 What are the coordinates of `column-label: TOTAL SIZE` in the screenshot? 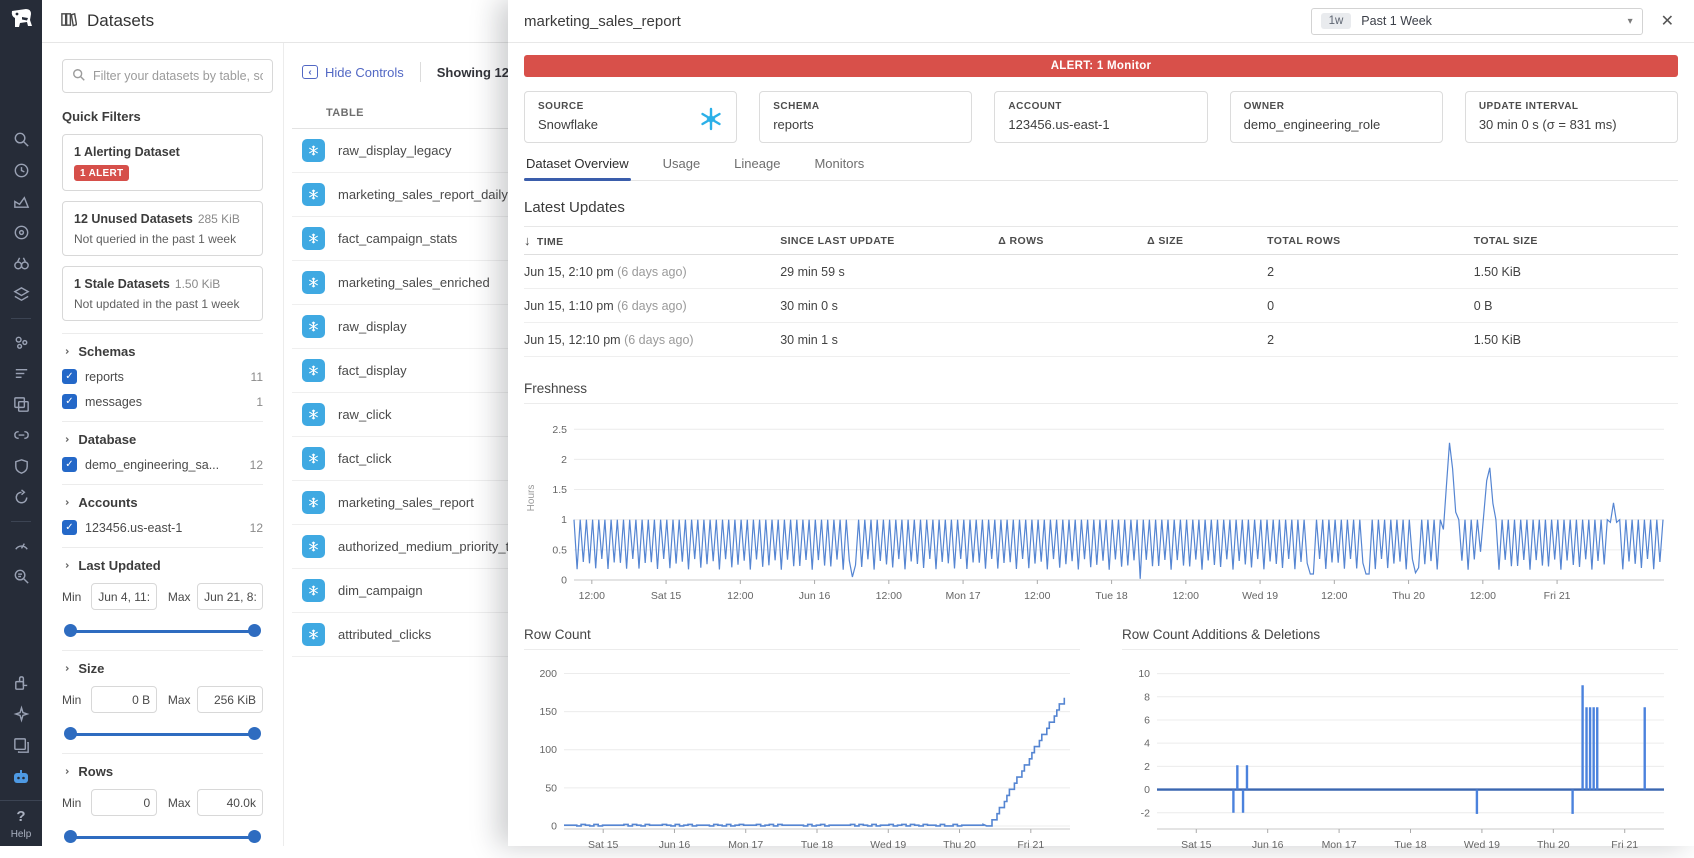 It's located at (1506, 241).